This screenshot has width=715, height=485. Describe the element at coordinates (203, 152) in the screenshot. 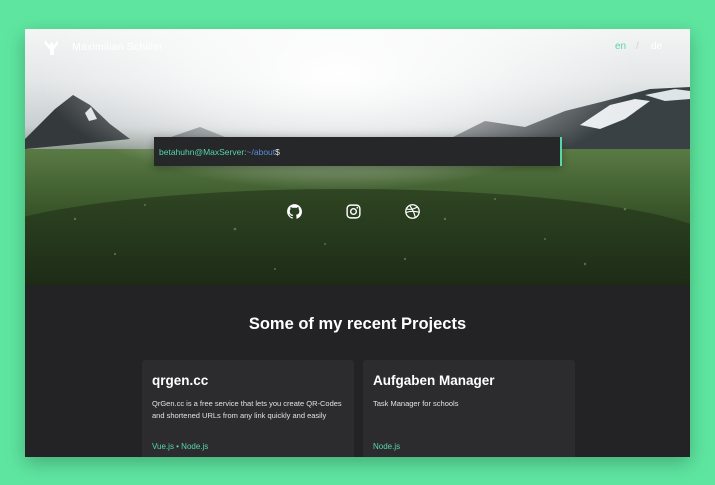

I see `prompt-user-host: betahuhn@MaxServer:` at that location.